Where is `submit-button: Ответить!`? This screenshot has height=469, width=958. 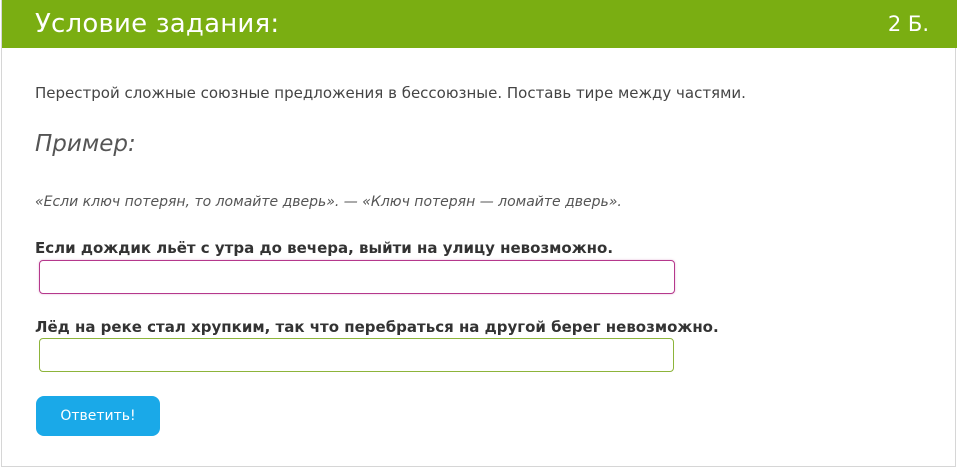 submit-button: Ответить! is located at coordinates (98, 416).